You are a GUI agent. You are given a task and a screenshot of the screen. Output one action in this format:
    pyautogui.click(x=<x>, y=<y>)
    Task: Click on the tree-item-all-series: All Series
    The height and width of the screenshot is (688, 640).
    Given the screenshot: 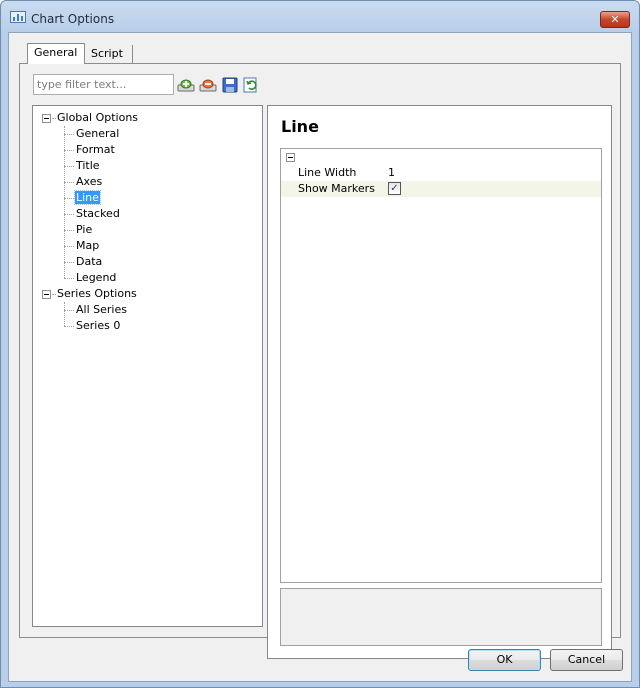 What is the action you would take?
    pyautogui.click(x=101, y=310)
    